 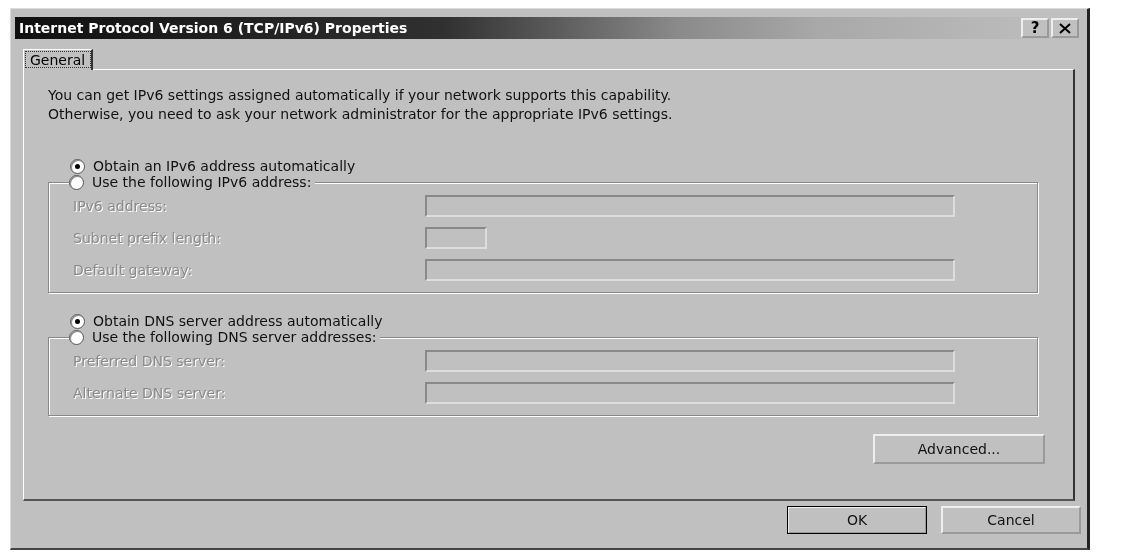 What do you see at coordinates (58, 59) in the screenshot?
I see `tab: General` at bounding box center [58, 59].